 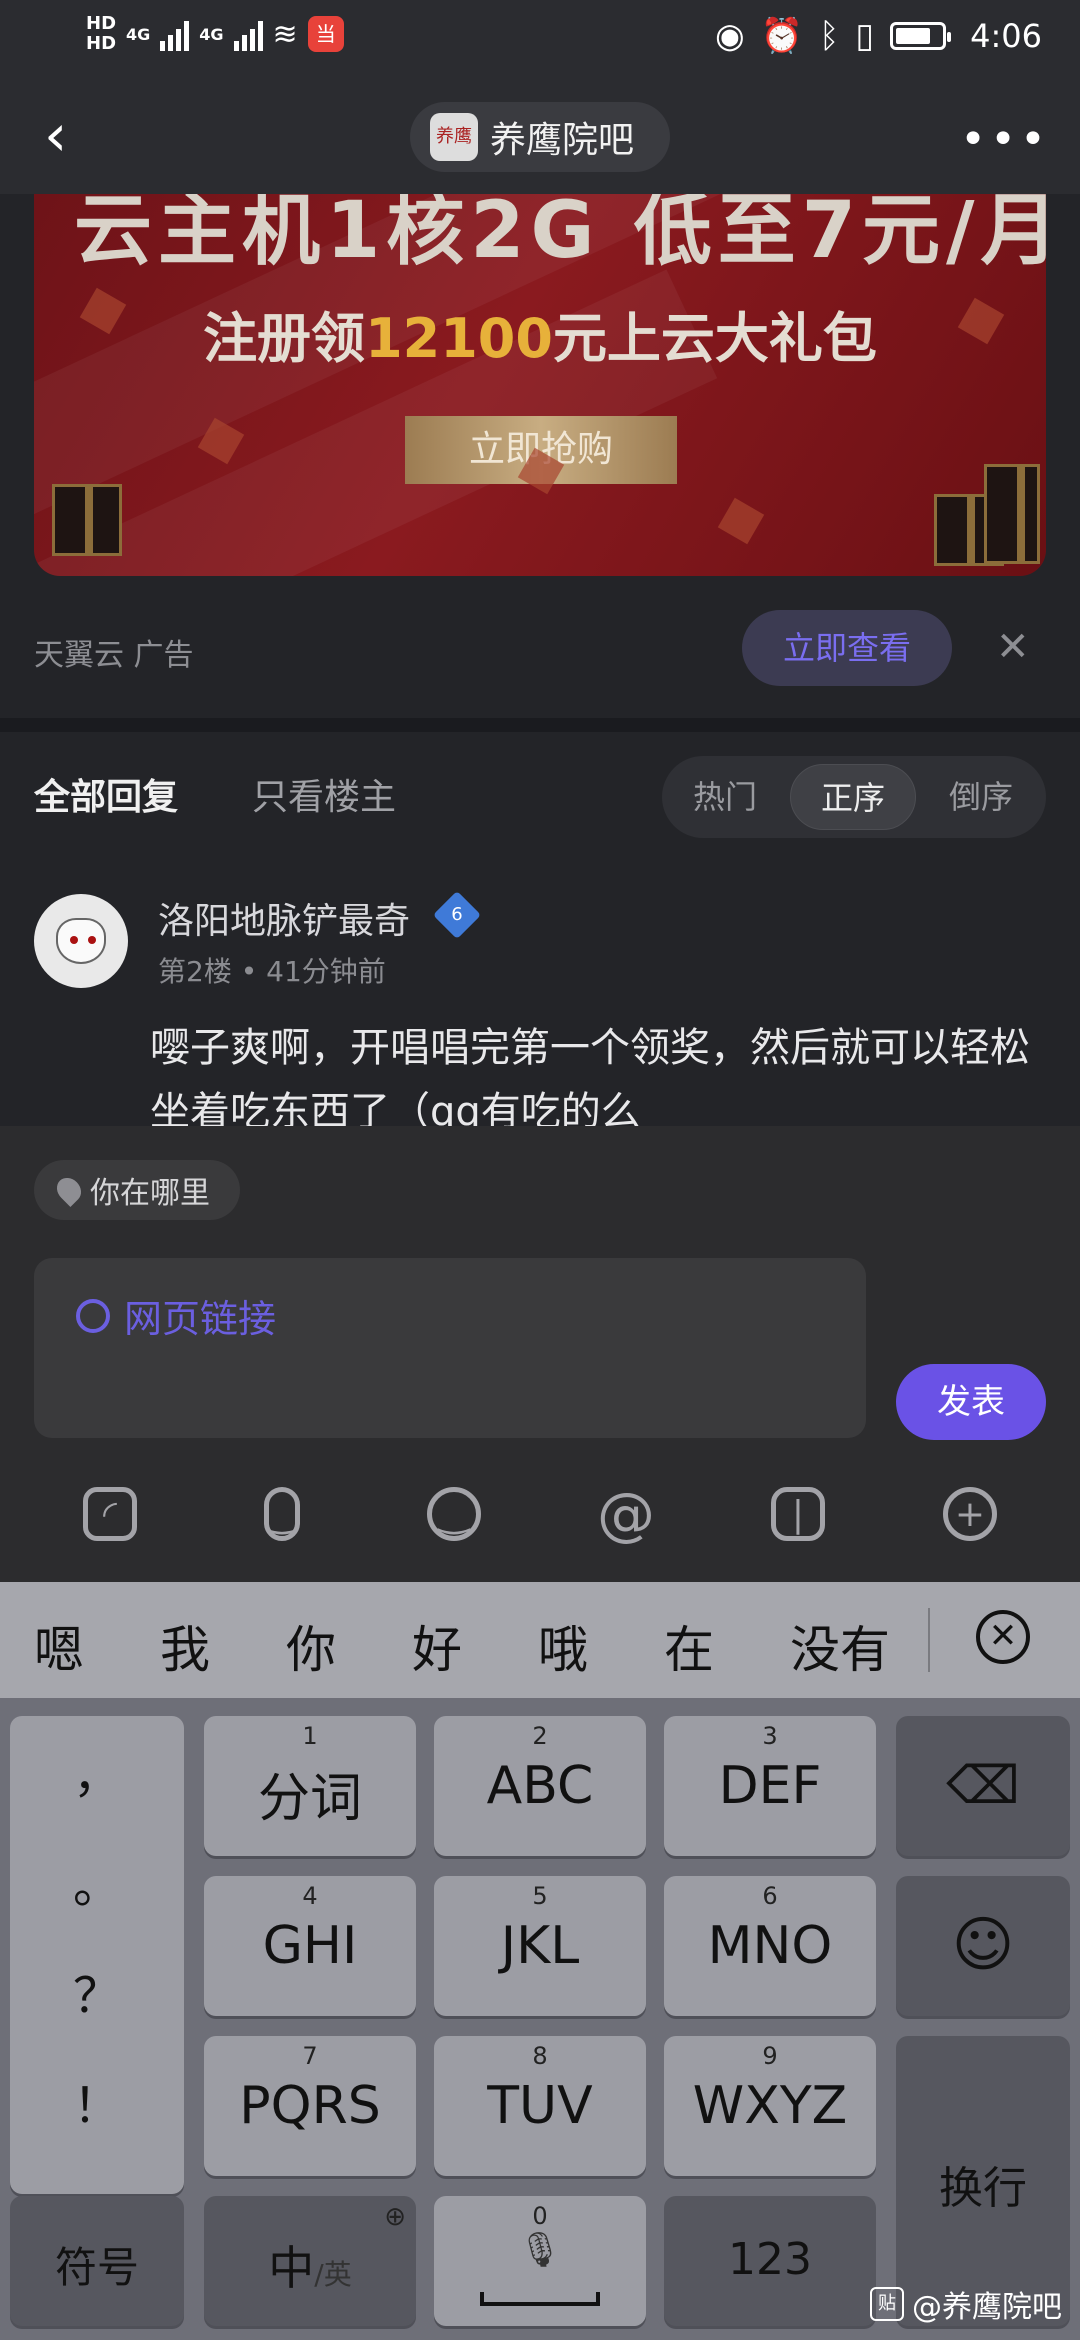 I want to click on emoji-key: ☺, so click(x=983, y=1946).